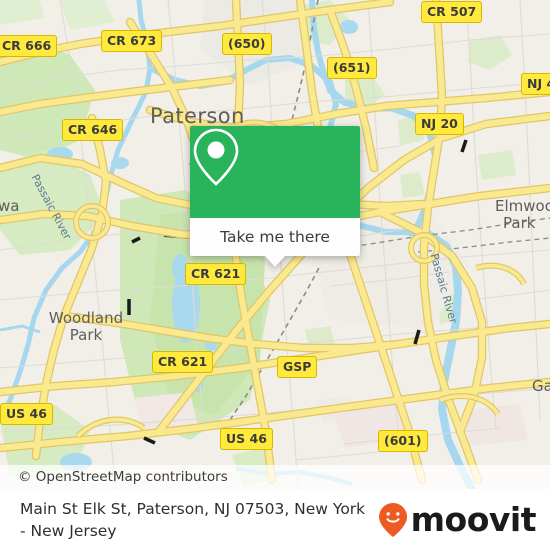 This screenshot has height=550, width=550. I want to click on shield-650: (650), so click(247, 44).